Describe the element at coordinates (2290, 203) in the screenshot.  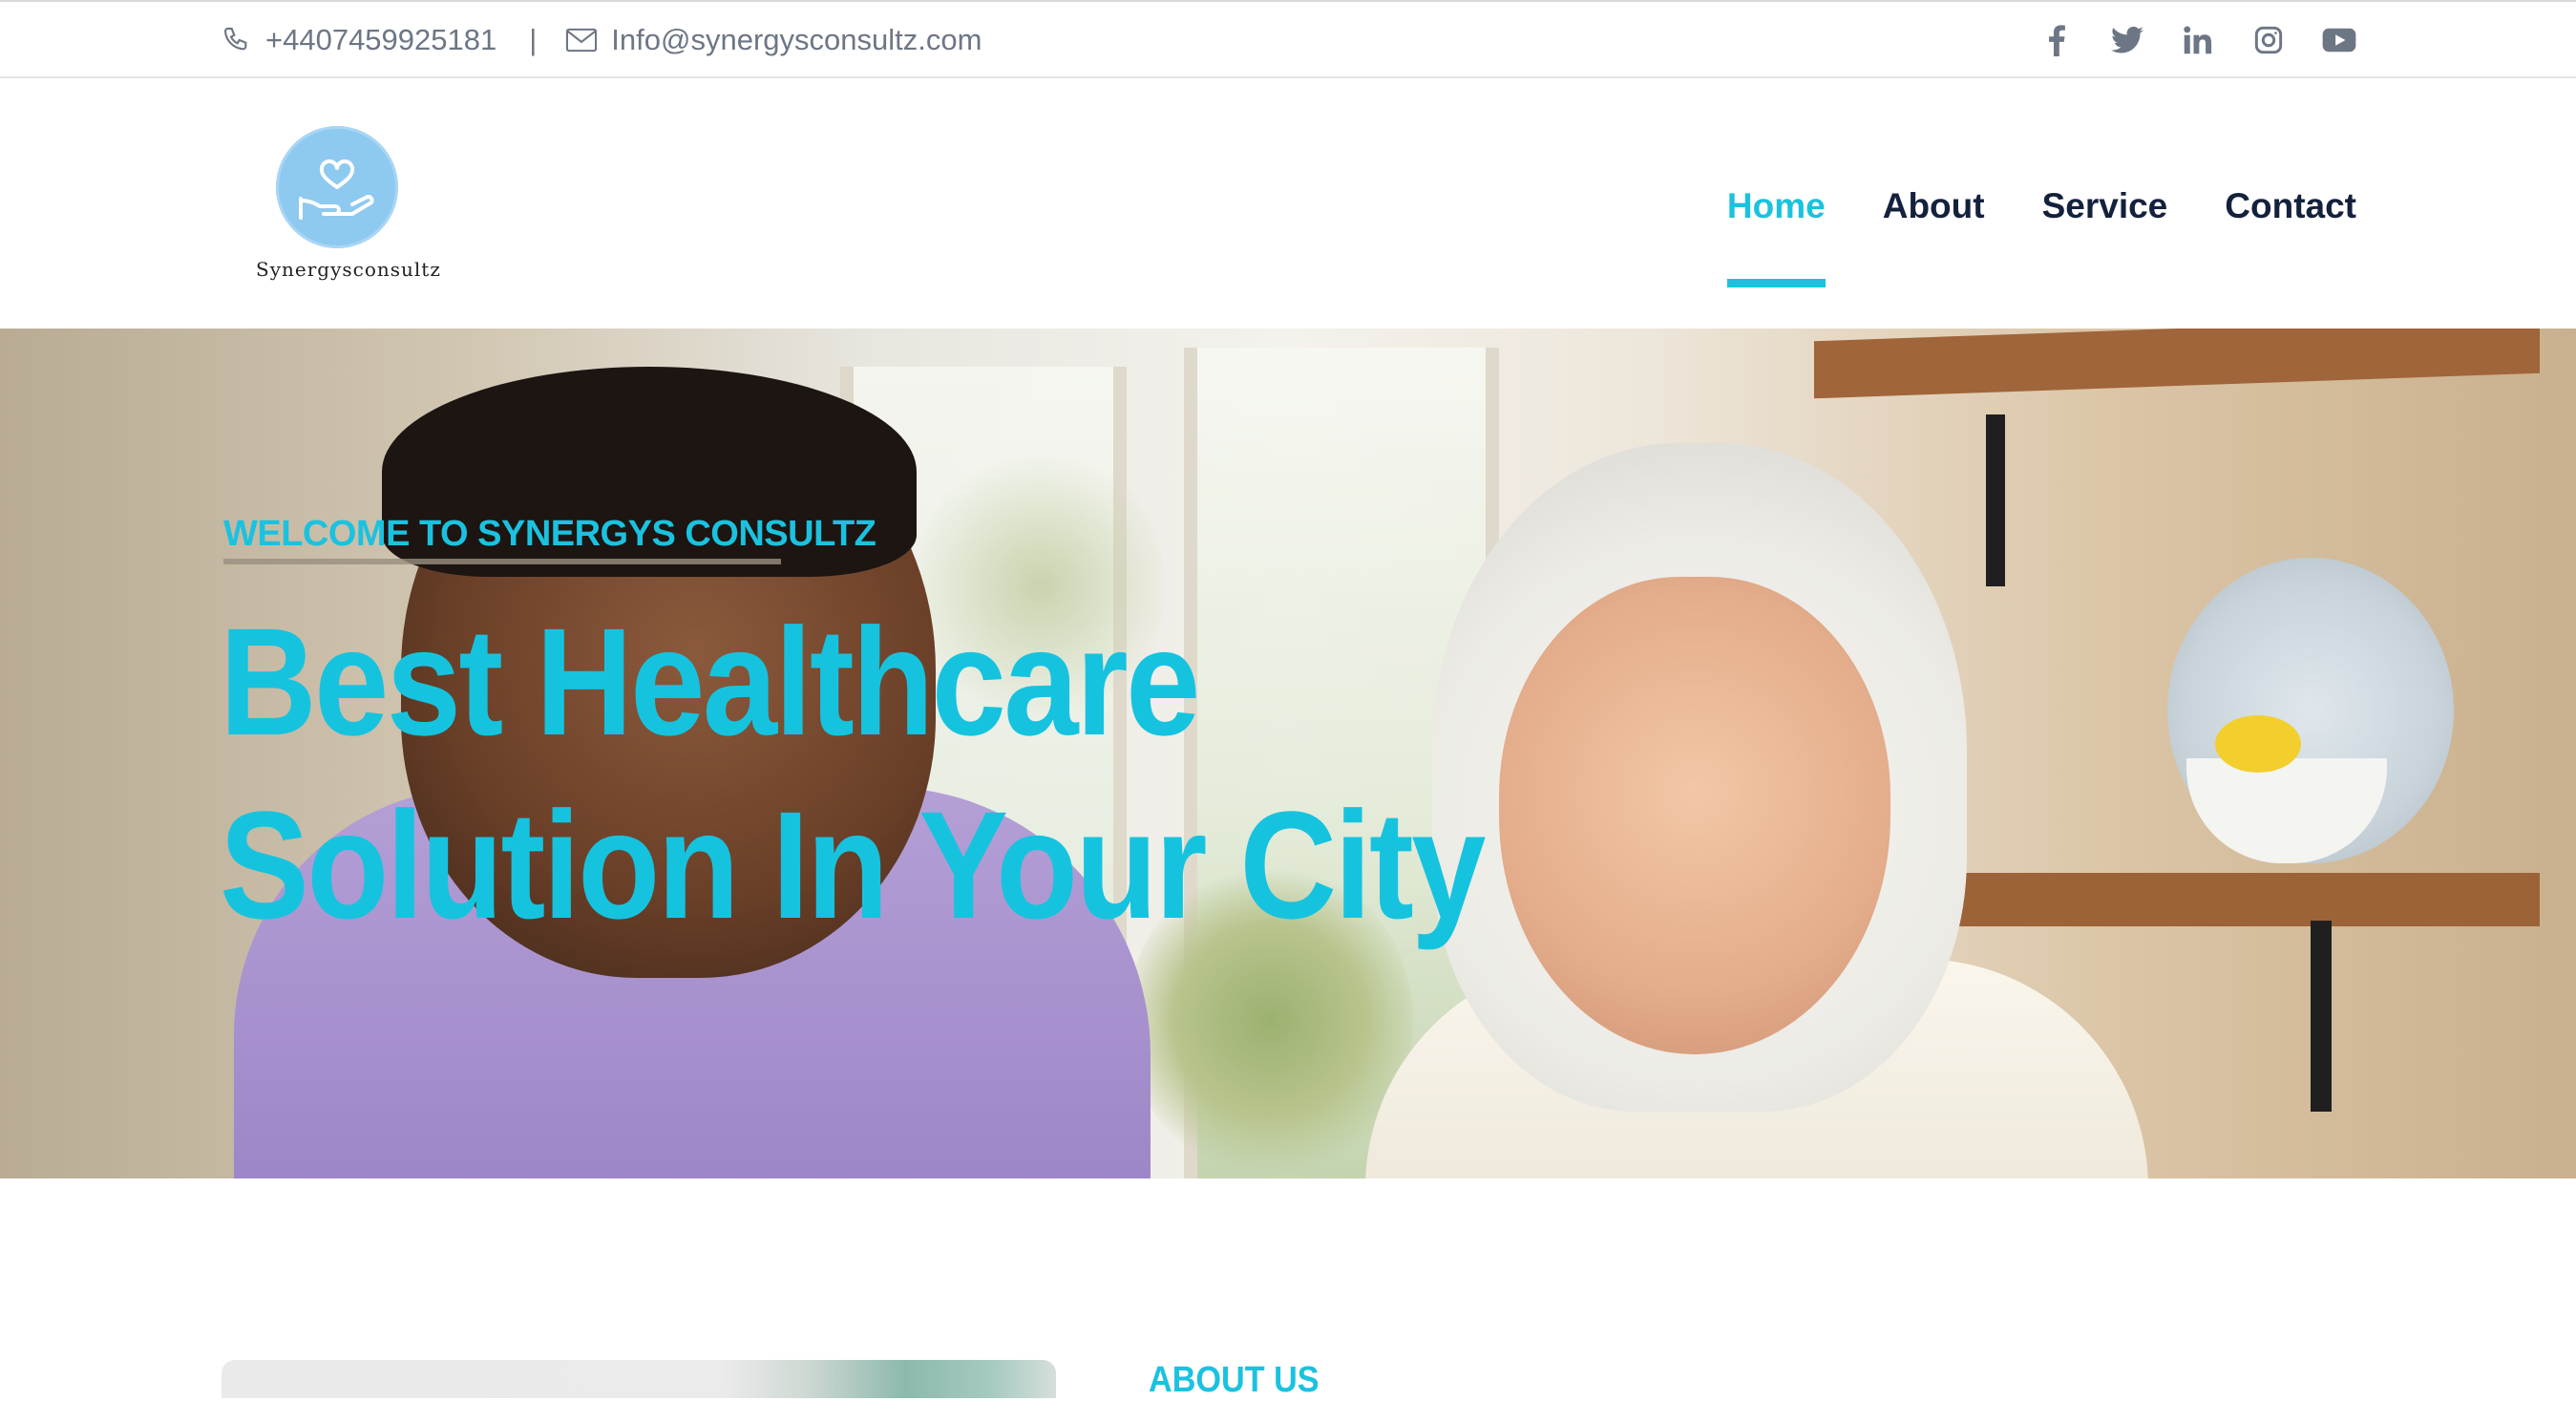
I see `nav-item-contact: Contact` at that location.